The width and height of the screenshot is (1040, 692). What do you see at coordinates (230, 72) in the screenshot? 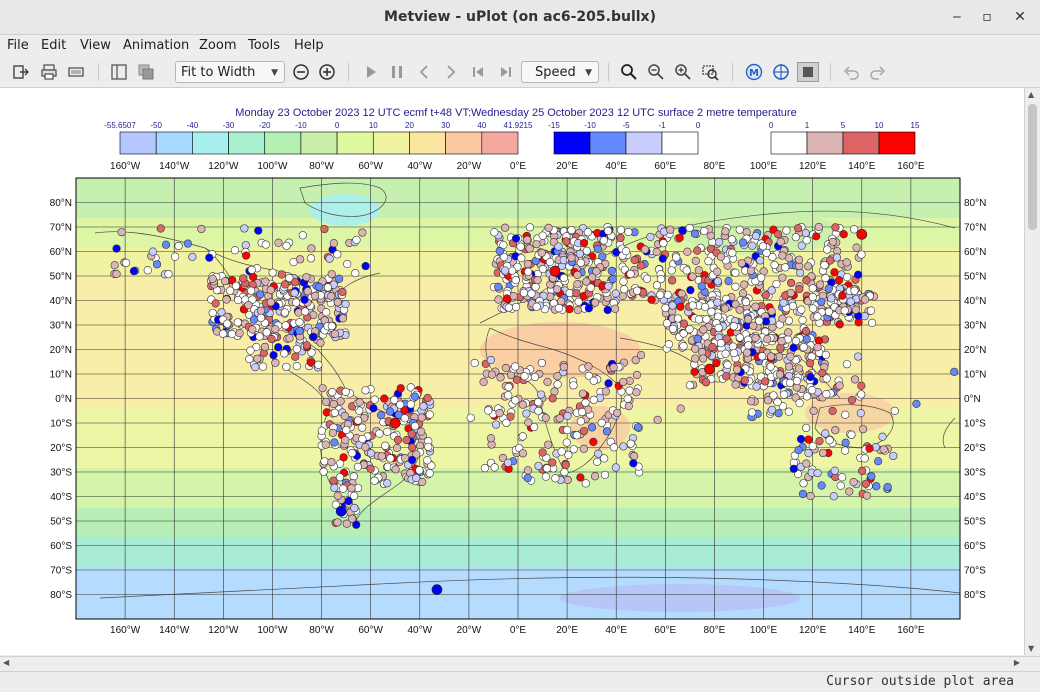
I see `zoom-mode-select: Fit to Width ▼` at bounding box center [230, 72].